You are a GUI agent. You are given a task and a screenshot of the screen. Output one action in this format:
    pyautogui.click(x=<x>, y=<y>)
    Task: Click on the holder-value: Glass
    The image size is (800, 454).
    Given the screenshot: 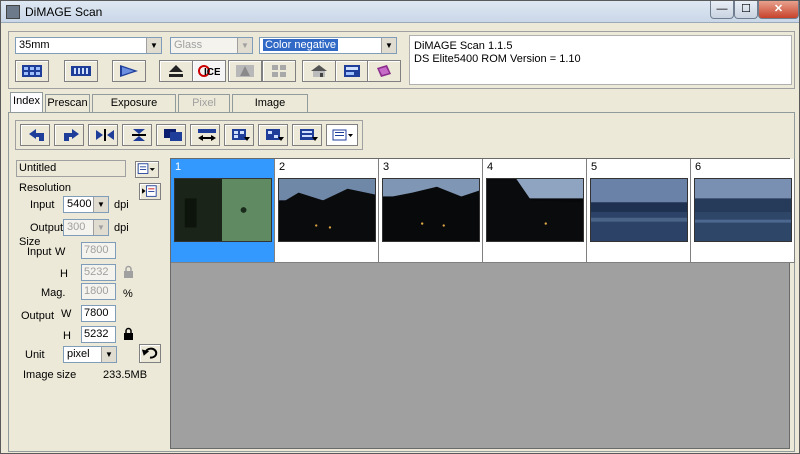 What is the action you would take?
    pyautogui.click(x=188, y=45)
    